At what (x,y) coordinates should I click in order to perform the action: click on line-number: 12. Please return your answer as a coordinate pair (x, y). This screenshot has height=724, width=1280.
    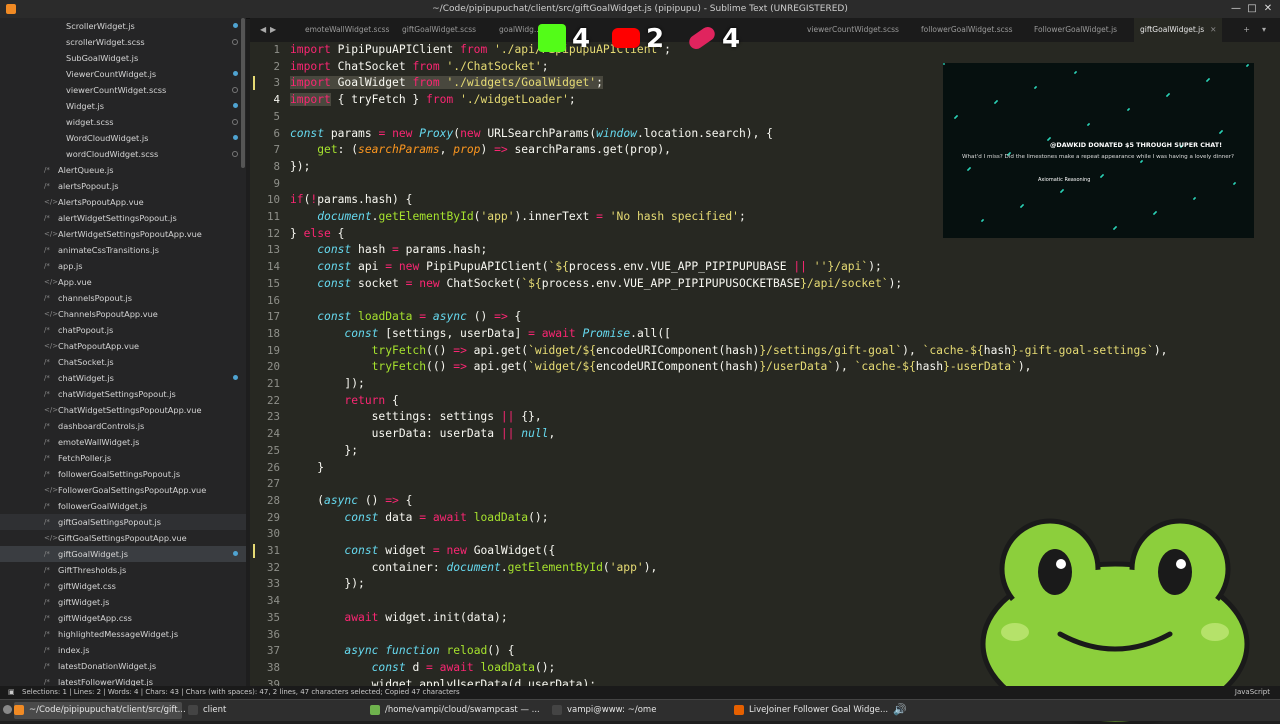
    Looking at the image, I should click on (273, 233).